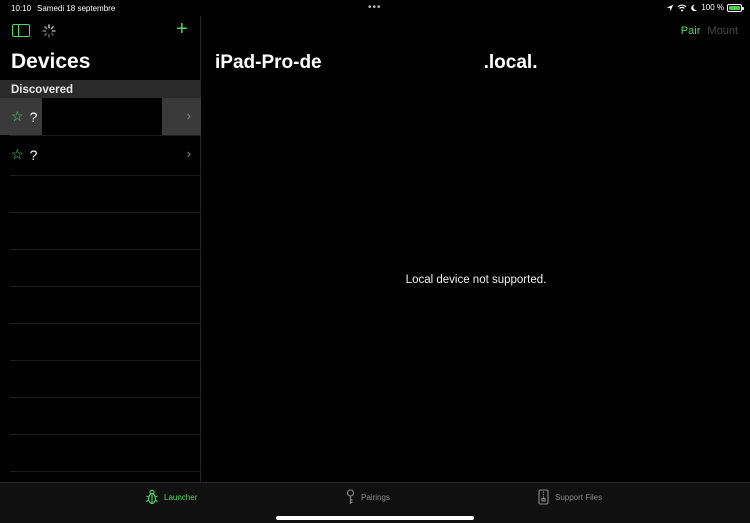  Describe the element at coordinates (375, 497) in the screenshot. I see `tab-pairings-label: Pairings` at that location.